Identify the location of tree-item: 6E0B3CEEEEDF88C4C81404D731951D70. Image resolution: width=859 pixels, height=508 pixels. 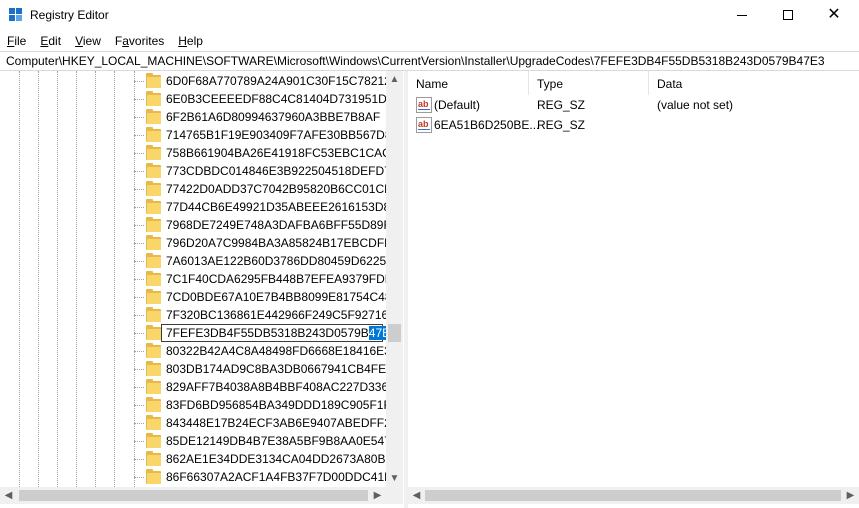
(200, 99).